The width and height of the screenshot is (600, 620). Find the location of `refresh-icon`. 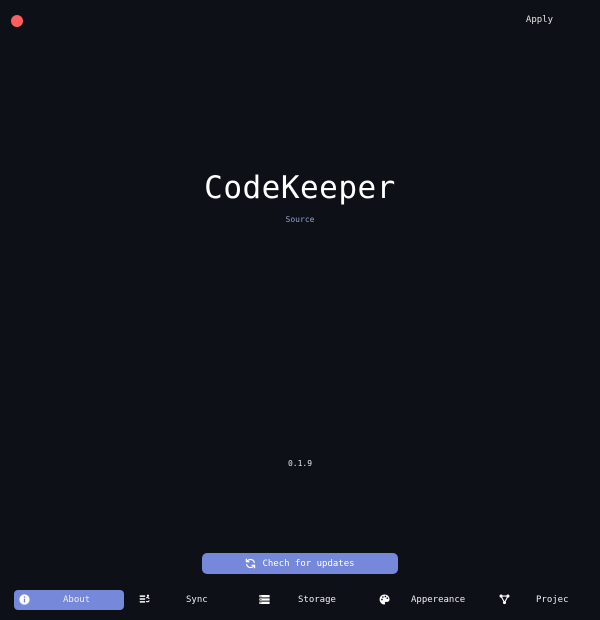

refresh-icon is located at coordinates (250, 563).